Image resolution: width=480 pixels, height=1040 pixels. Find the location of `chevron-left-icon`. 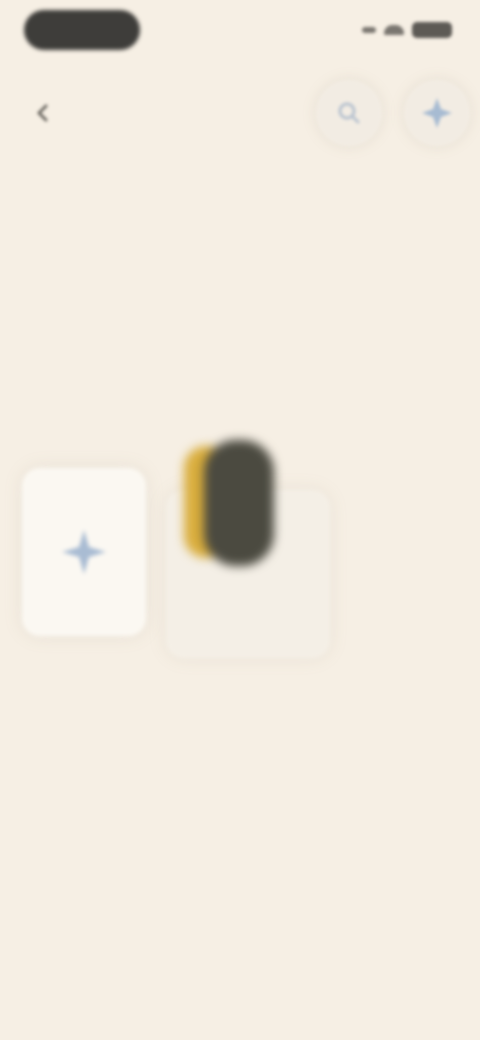

chevron-left-icon is located at coordinates (42, 113).